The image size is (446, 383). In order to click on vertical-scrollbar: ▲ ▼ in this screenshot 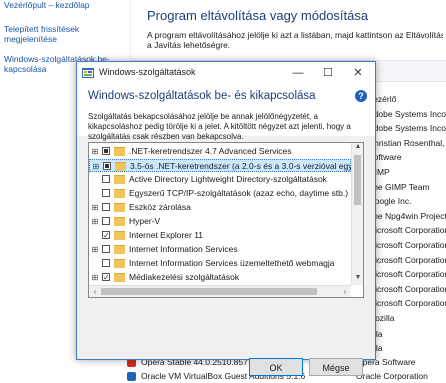, I will do `click(357, 214)`.